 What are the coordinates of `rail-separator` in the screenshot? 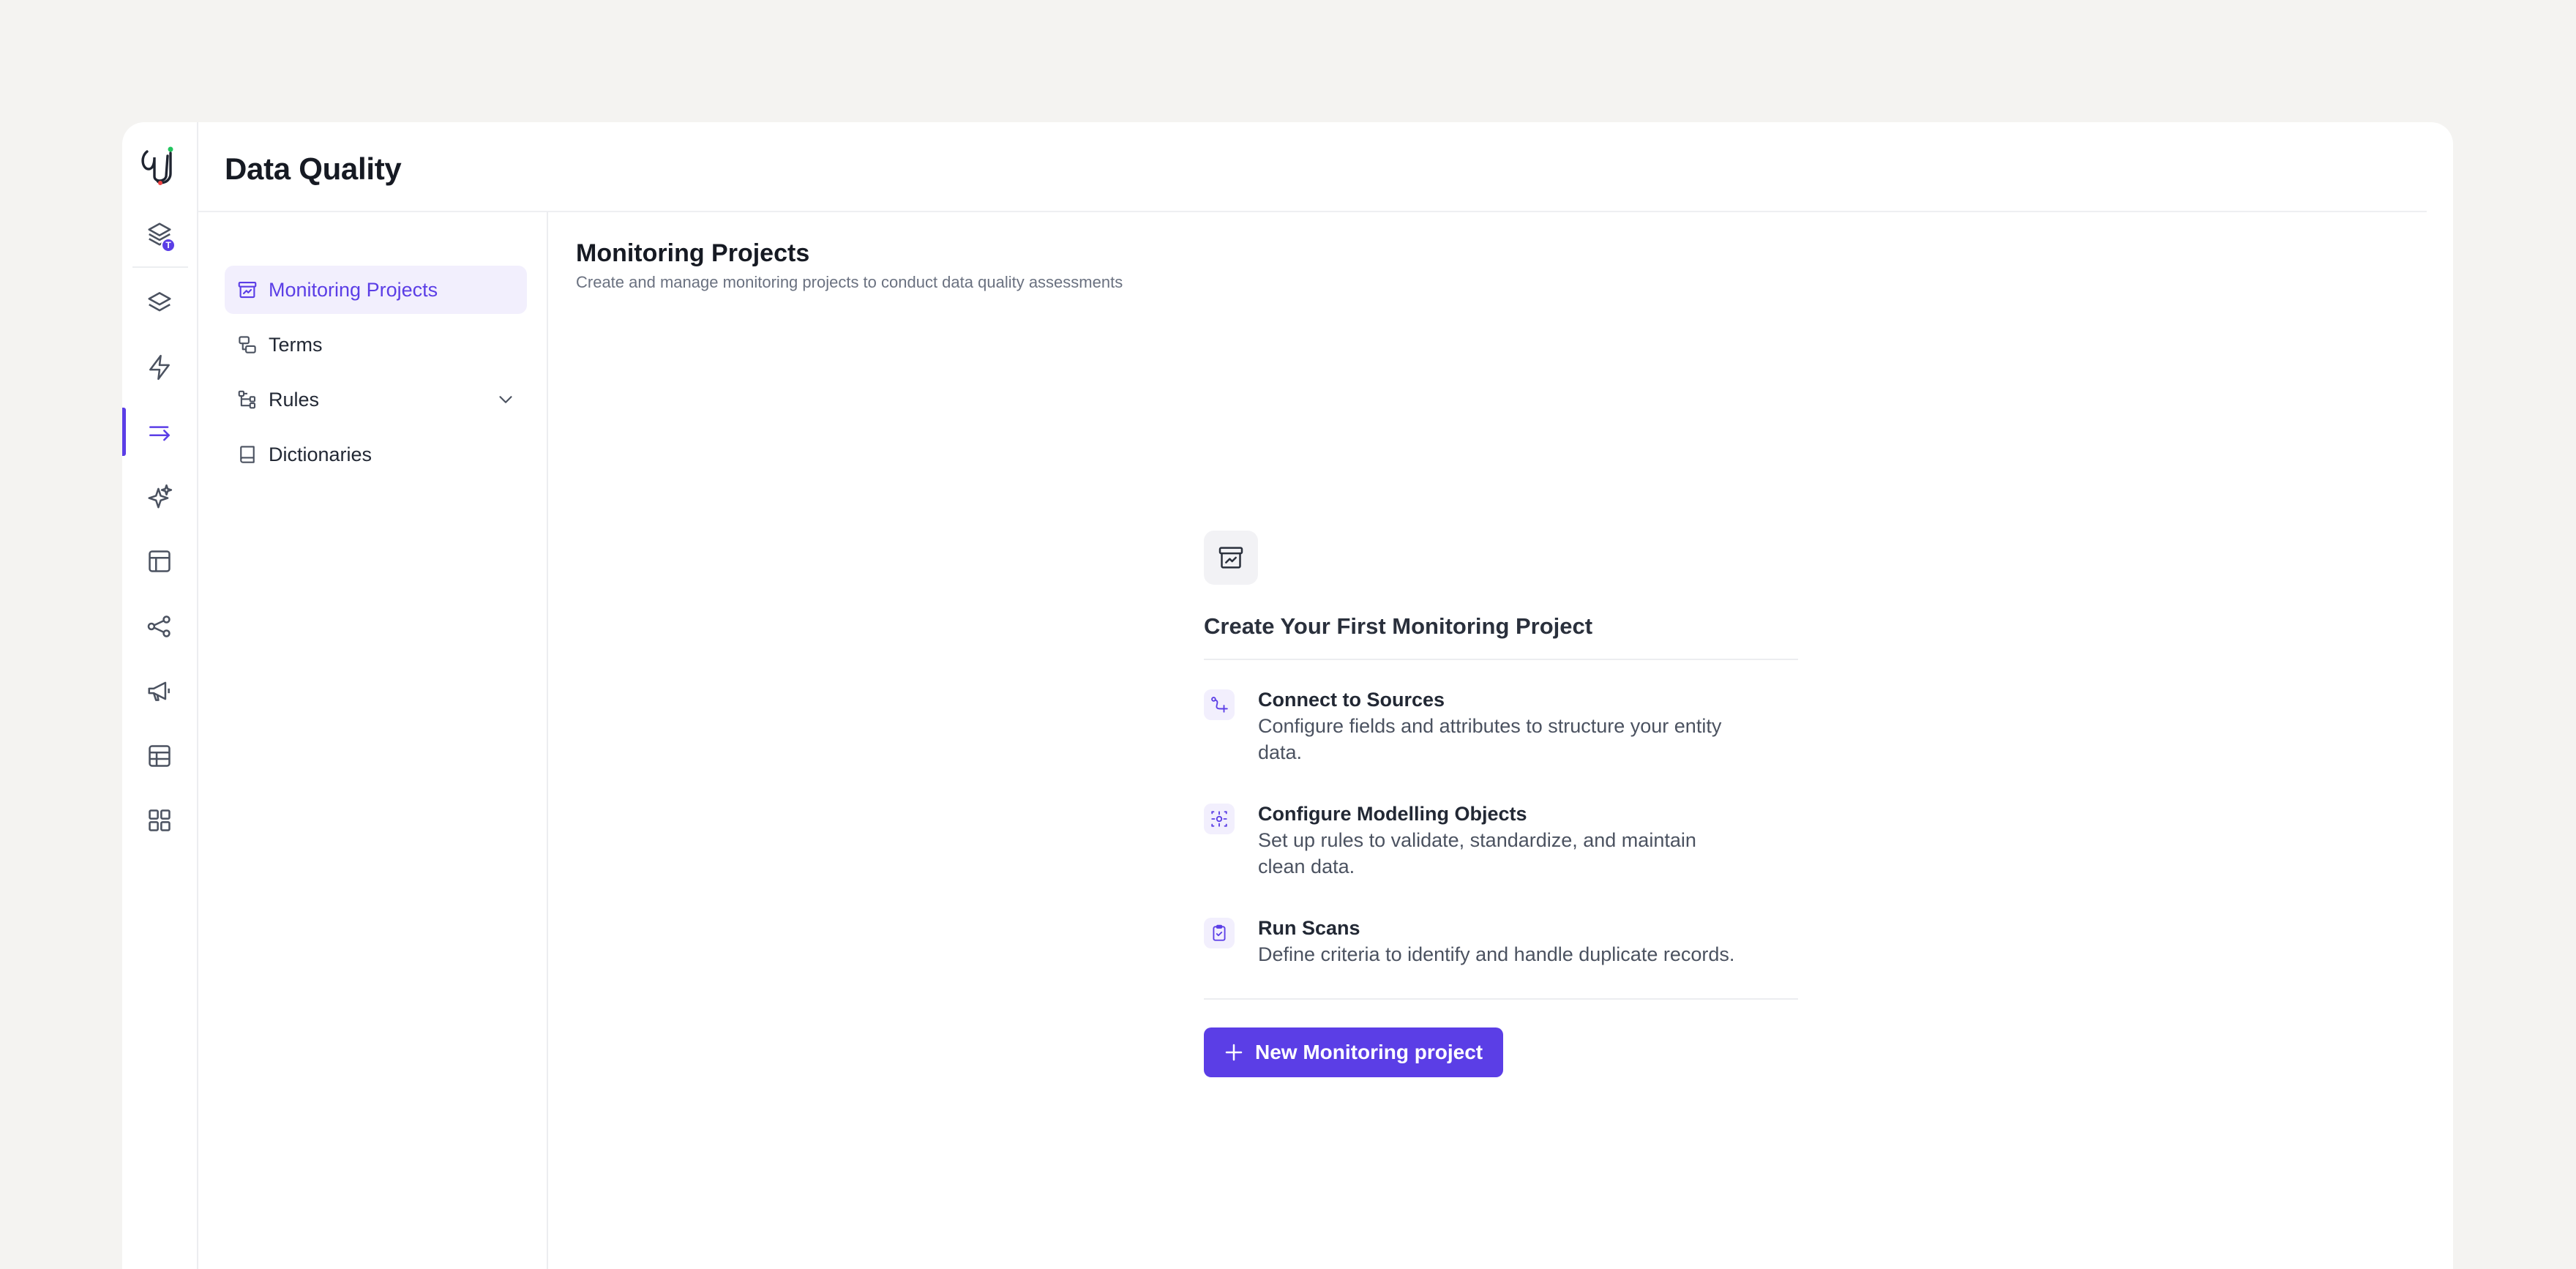 It's located at (160, 267).